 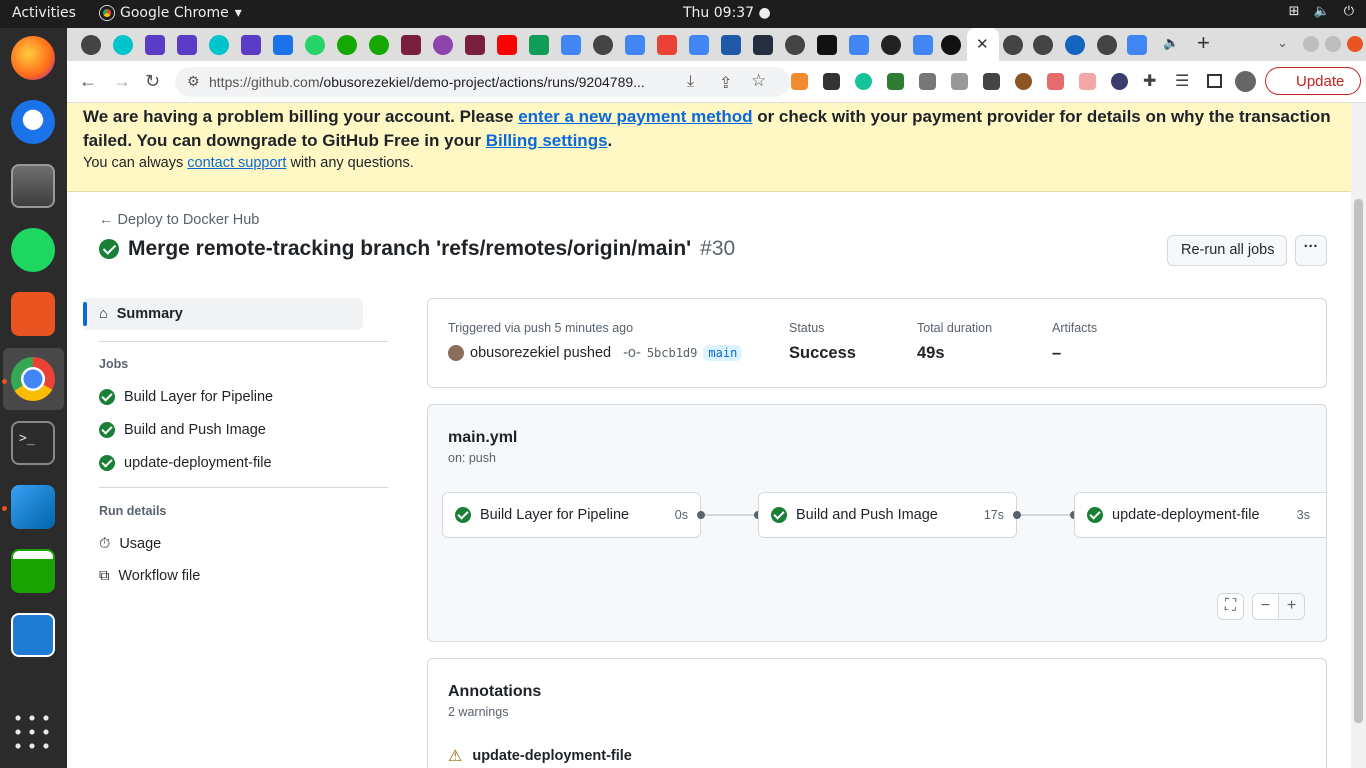 What do you see at coordinates (1358, 461) in the screenshot?
I see `scrollbar-thumb` at bounding box center [1358, 461].